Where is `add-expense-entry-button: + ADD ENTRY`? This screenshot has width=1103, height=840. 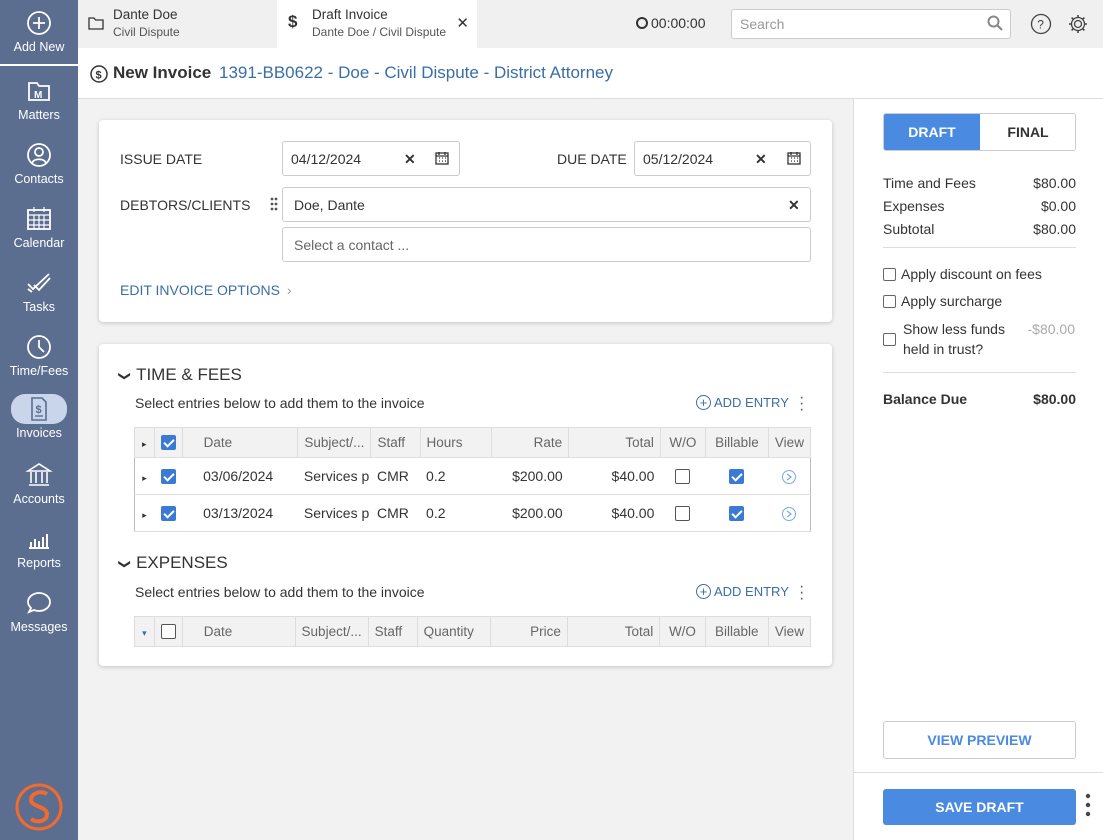
add-expense-entry-button: + ADD ENTRY is located at coordinates (742, 591).